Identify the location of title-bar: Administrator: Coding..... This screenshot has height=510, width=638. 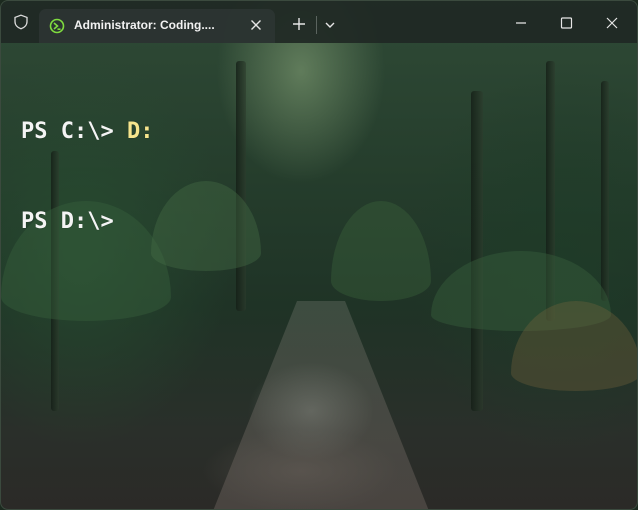
(319, 22).